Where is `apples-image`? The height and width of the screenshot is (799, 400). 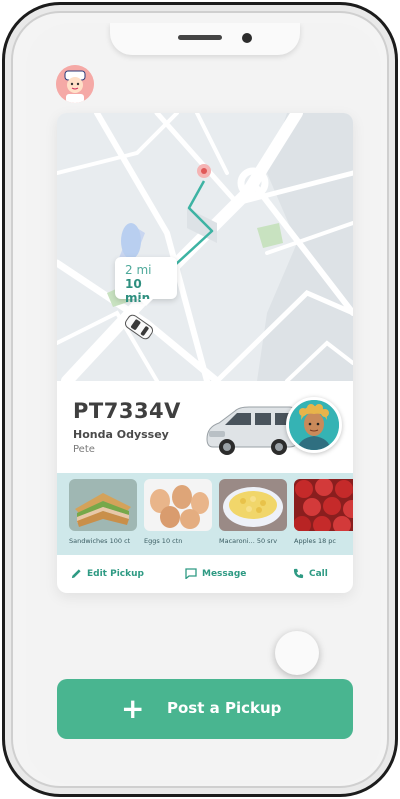
apples-image is located at coordinates (323, 505).